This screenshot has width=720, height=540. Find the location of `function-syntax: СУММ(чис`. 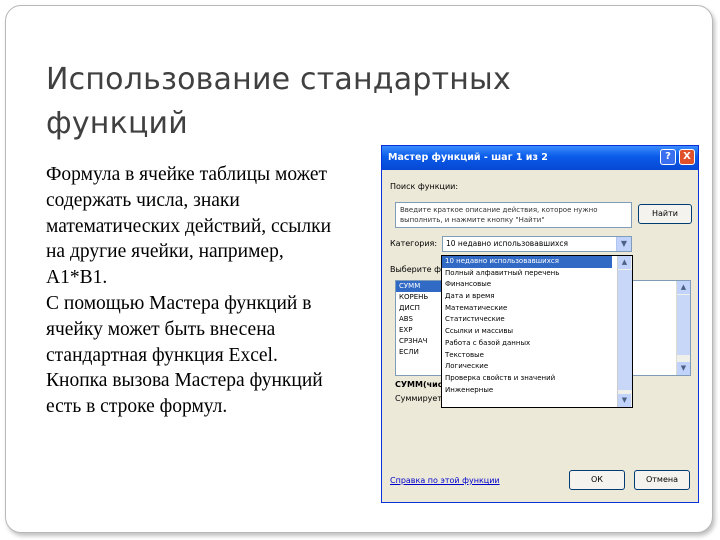

function-syntax: СУММ(чис is located at coordinates (419, 384).